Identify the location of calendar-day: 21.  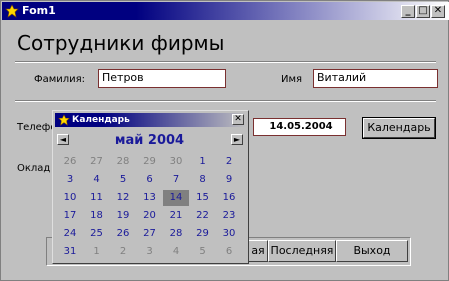
(176, 216).